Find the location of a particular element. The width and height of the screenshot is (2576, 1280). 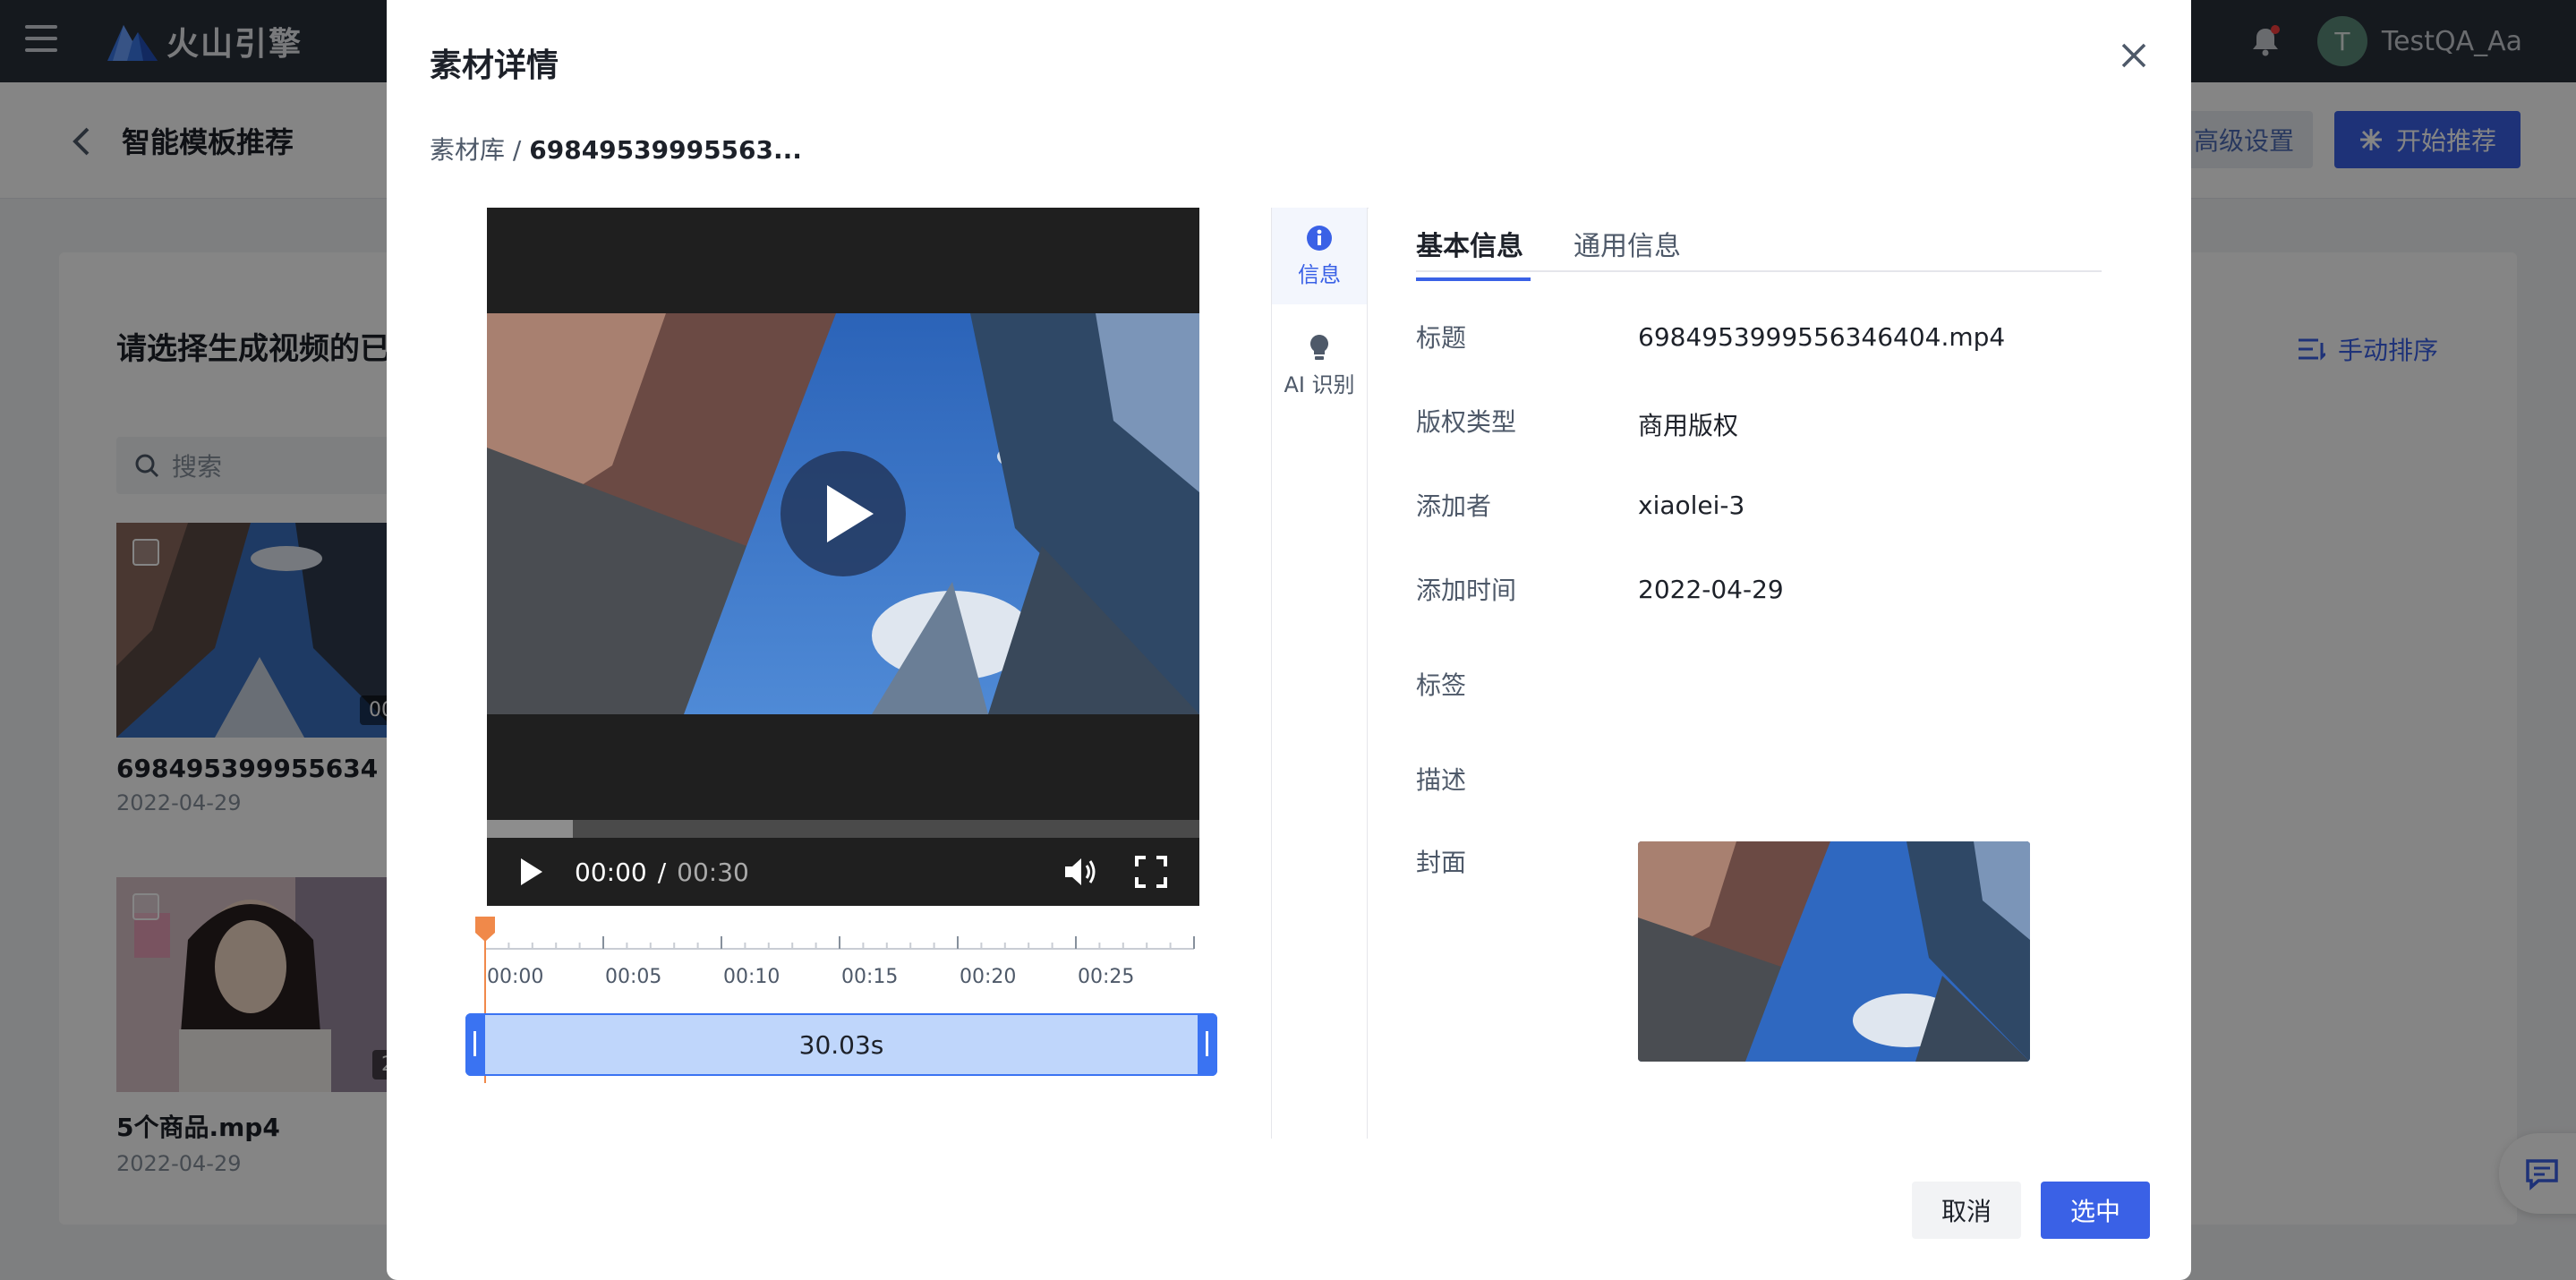

modal-title: 素材详情 is located at coordinates (494, 65).